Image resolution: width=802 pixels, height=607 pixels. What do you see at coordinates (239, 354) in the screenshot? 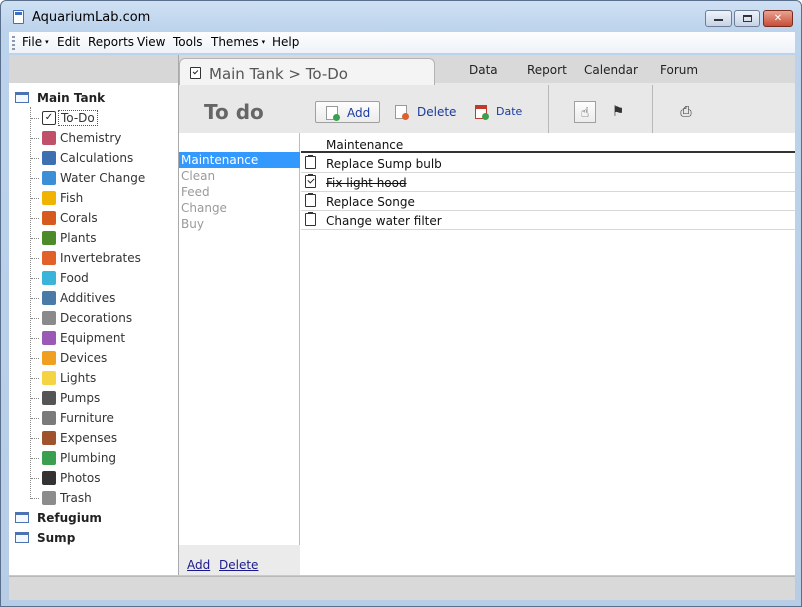
I see `category-list: Maintenance Clean Feed Change Buy Add Delete` at bounding box center [239, 354].